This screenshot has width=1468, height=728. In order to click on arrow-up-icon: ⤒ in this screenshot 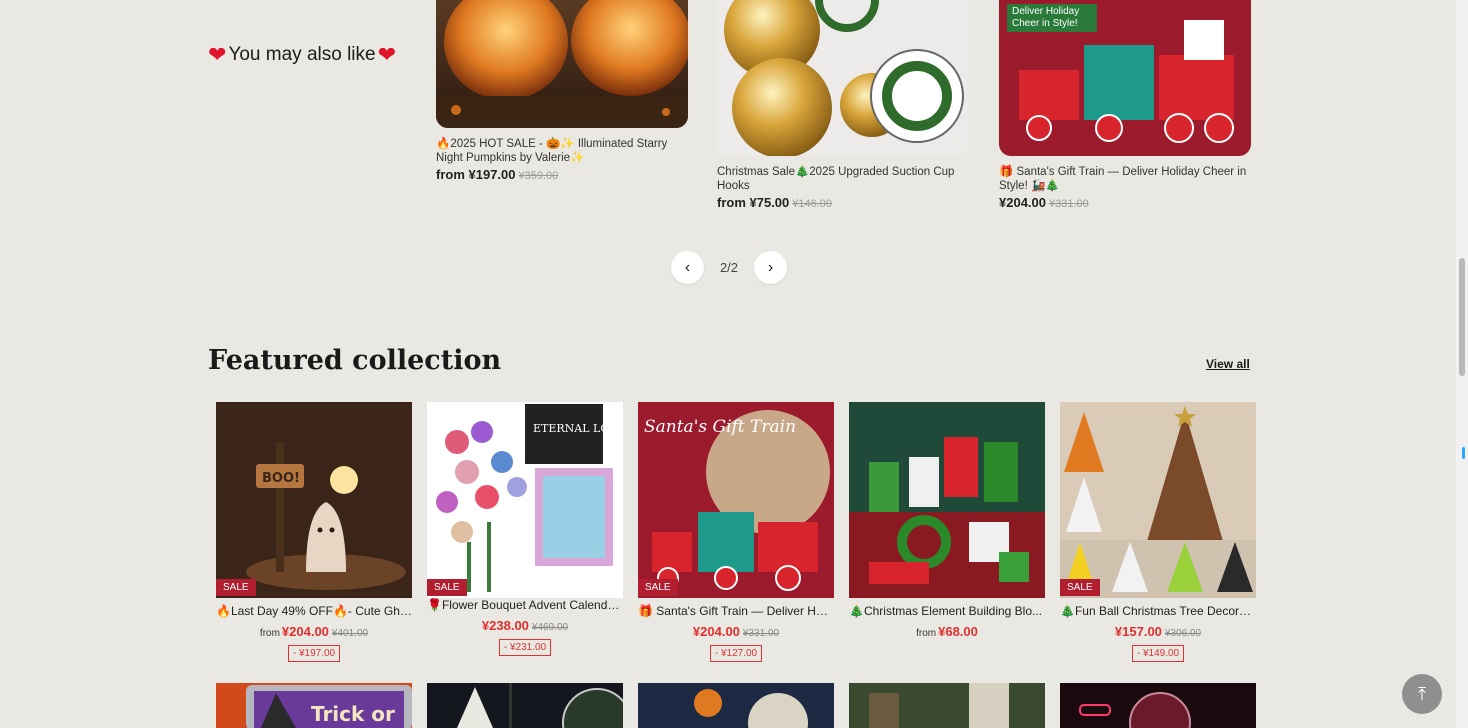, I will do `click(1422, 694)`.